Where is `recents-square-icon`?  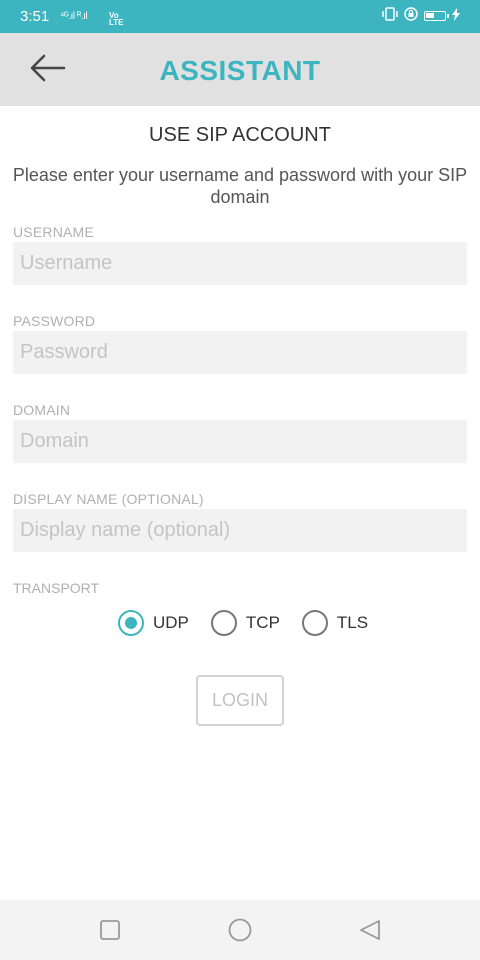 recents-square-icon is located at coordinates (110, 930).